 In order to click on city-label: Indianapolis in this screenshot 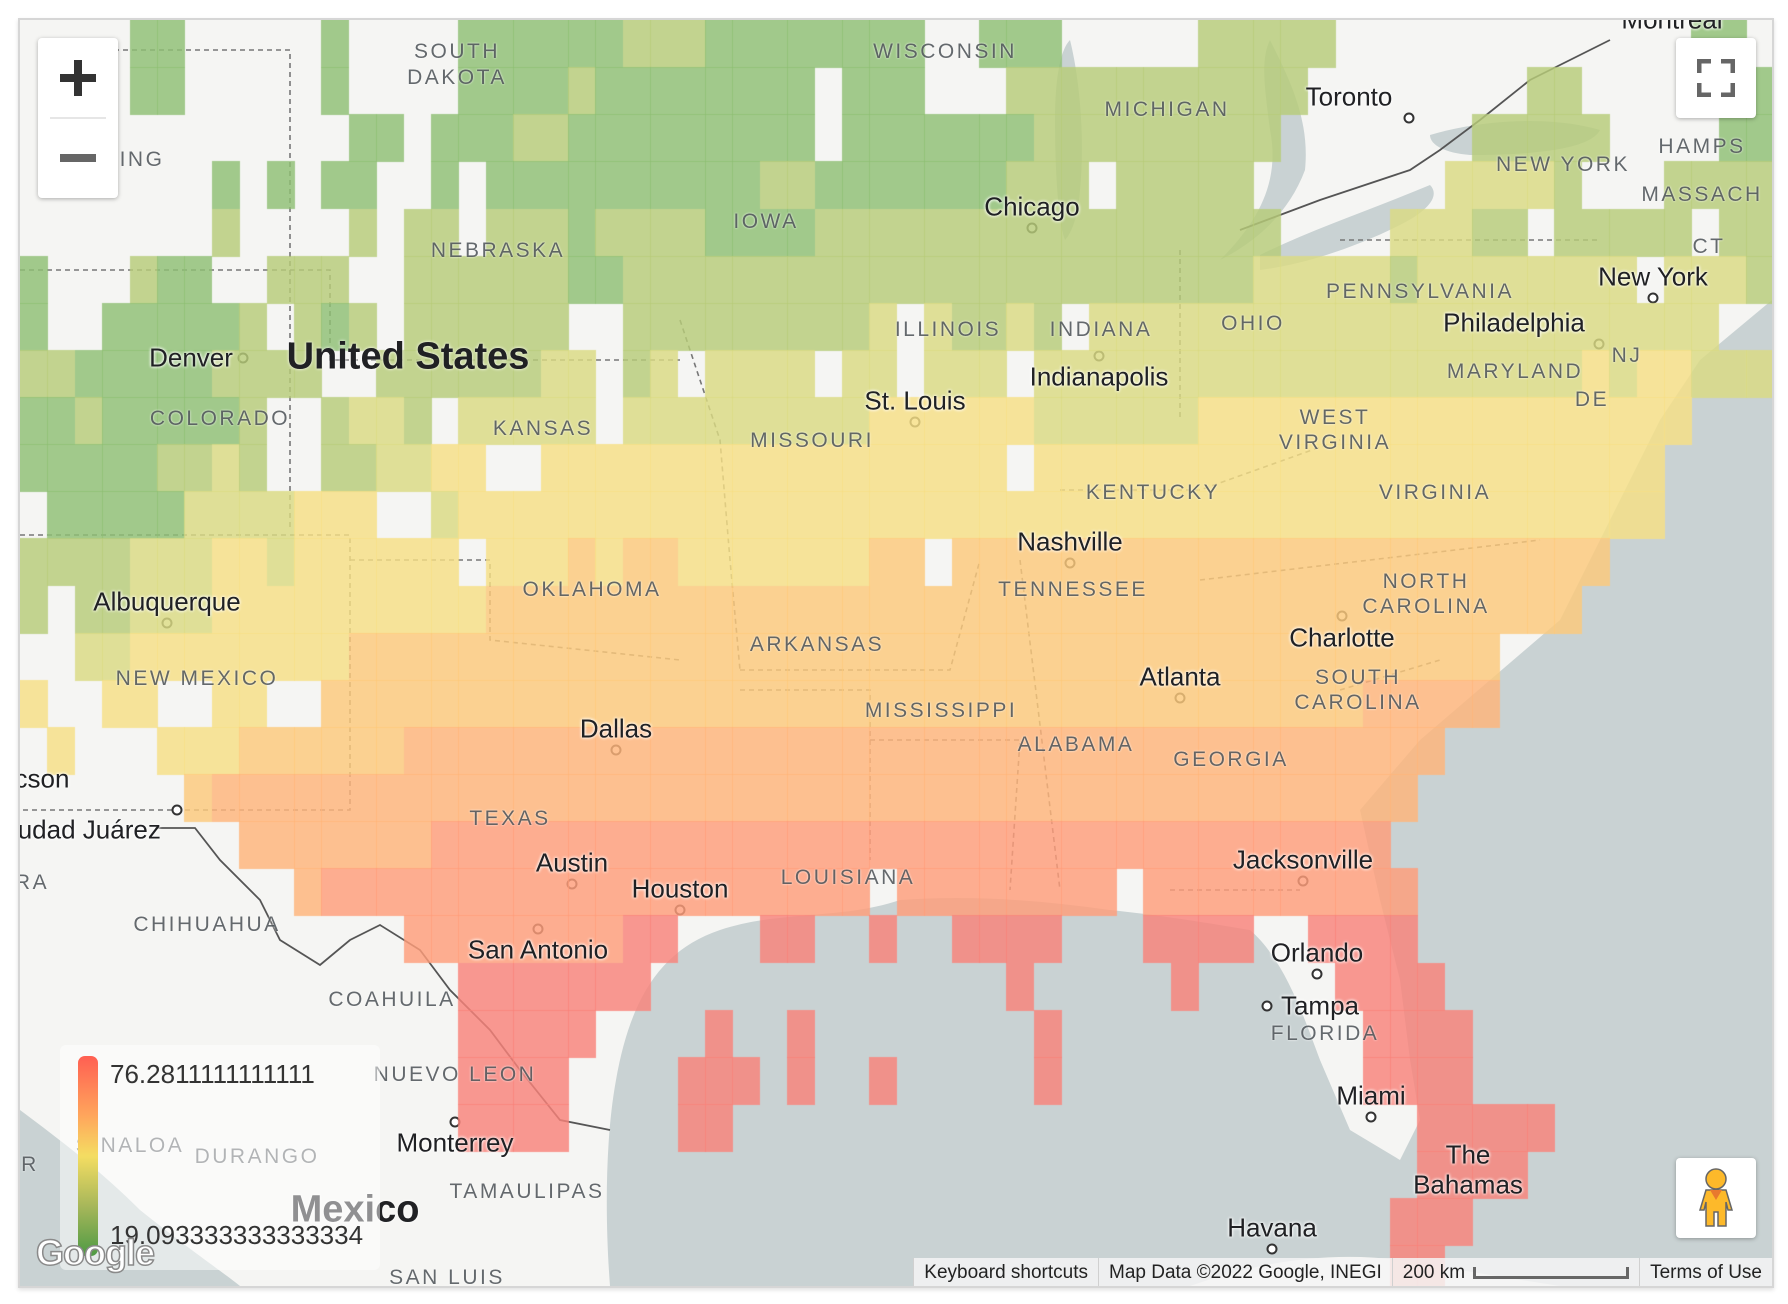, I will do `click(1099, 376)`.